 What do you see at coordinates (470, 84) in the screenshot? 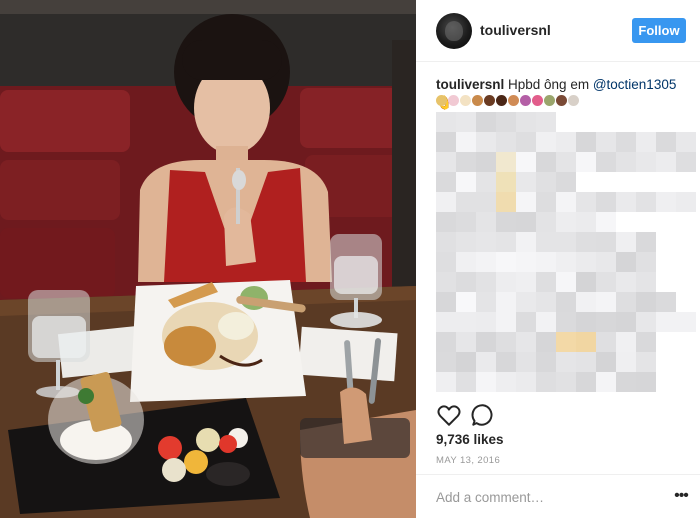
I see `caption-username: touliversnl` at bounding box center [470, 84].